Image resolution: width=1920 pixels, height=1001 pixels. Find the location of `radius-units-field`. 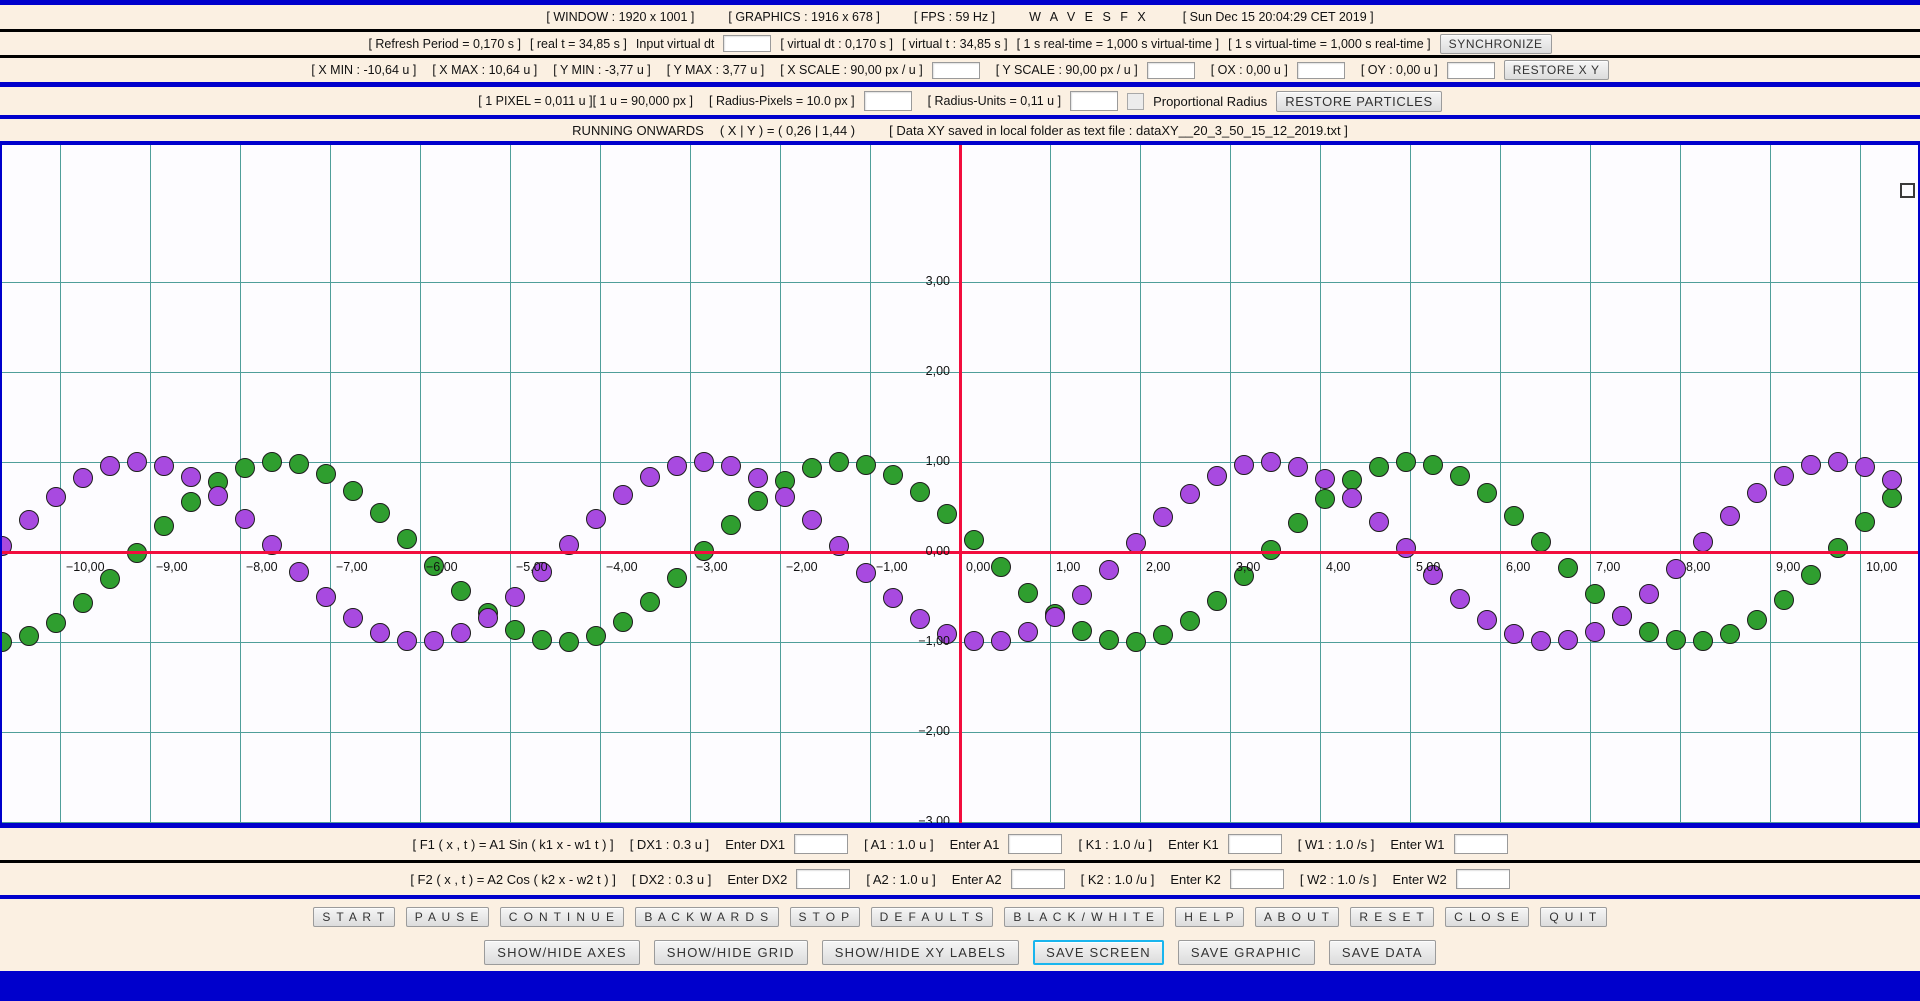

radius-units-field is located at coordinates (1094, 101).